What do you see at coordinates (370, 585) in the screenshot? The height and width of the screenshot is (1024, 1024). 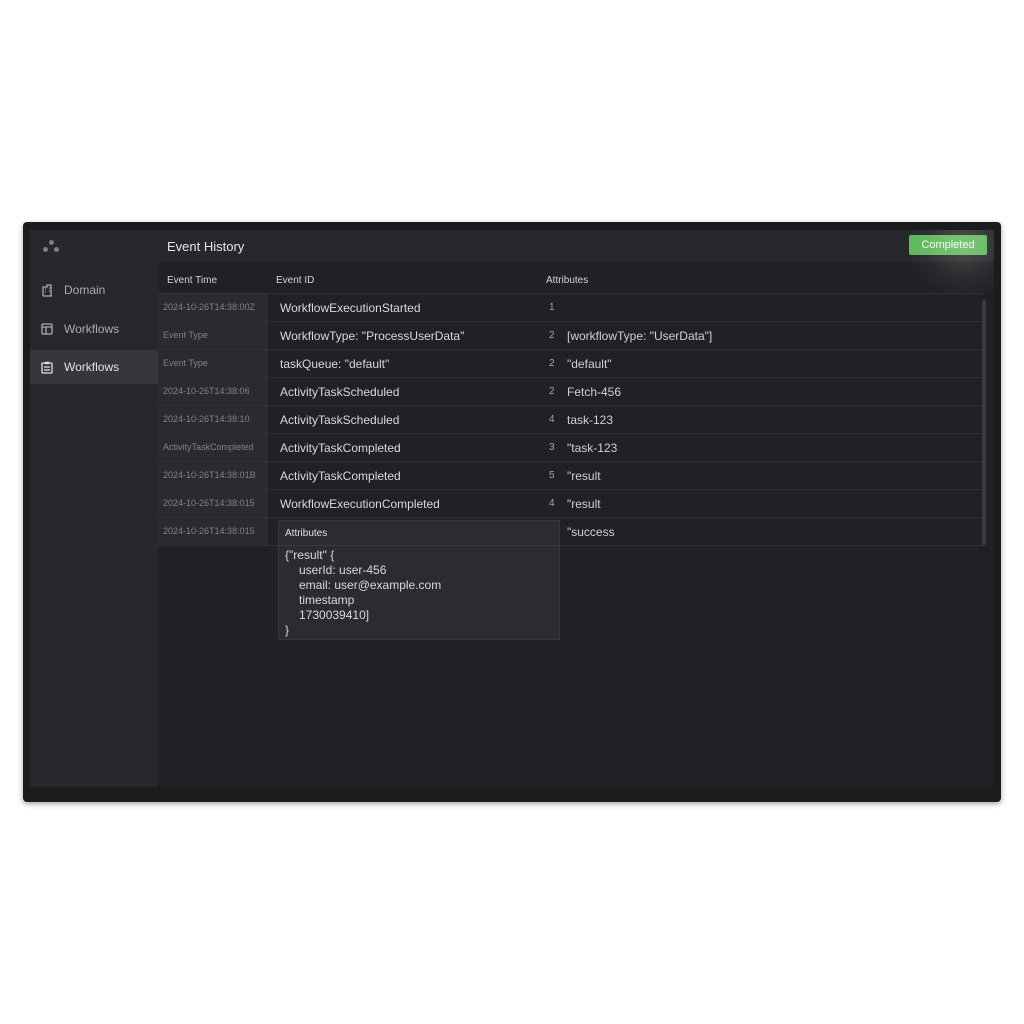 I see `json-line: email: user@example.com` at bounding box center [370, 585].